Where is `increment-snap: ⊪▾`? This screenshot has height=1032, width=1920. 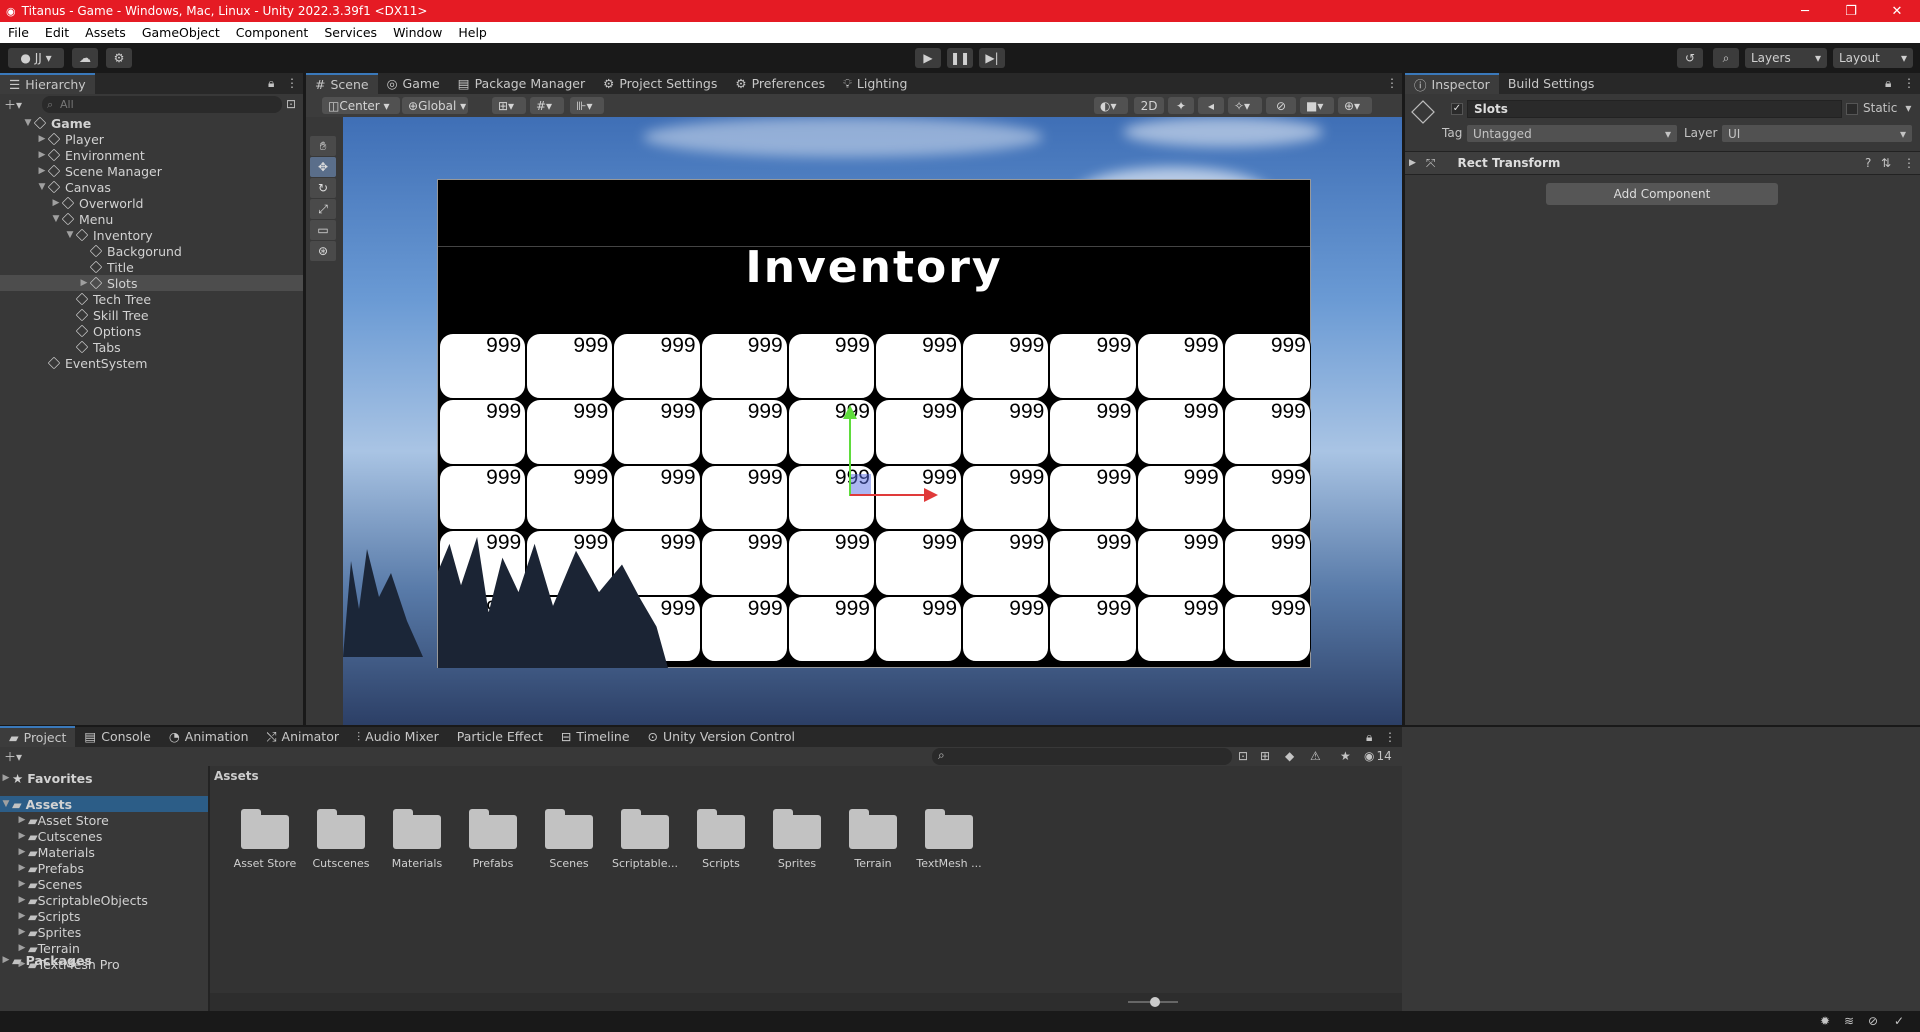
increment-snap: ⊪▾ is located at coordinates (587, 105).